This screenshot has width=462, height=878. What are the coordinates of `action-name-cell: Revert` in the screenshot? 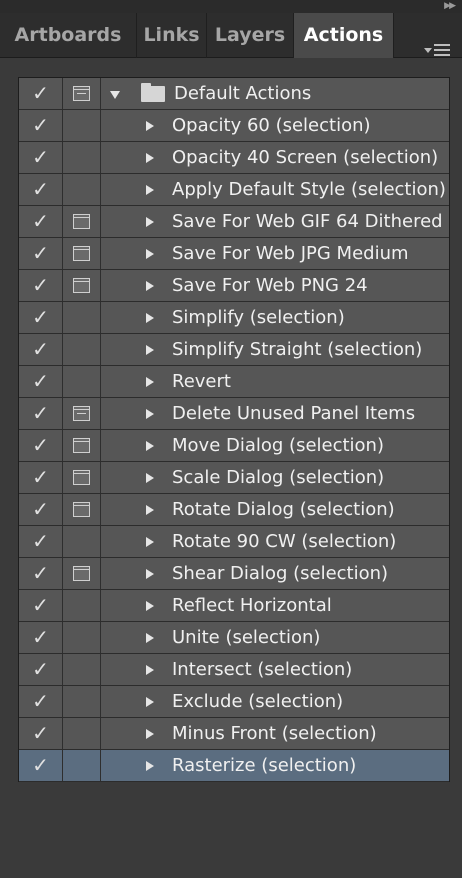 It's located at (275, 381).